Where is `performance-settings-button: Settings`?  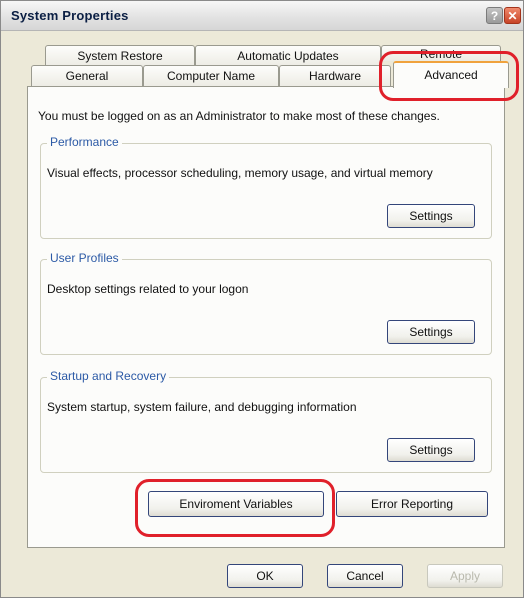
performance-settings-button: Settings is located at coordinates (431, 216).